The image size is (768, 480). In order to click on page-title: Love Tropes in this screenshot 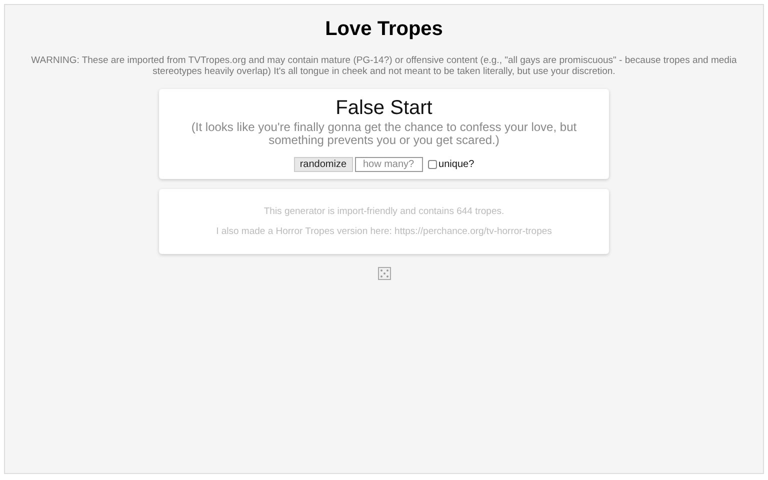, I will do `click(384, 29)`.